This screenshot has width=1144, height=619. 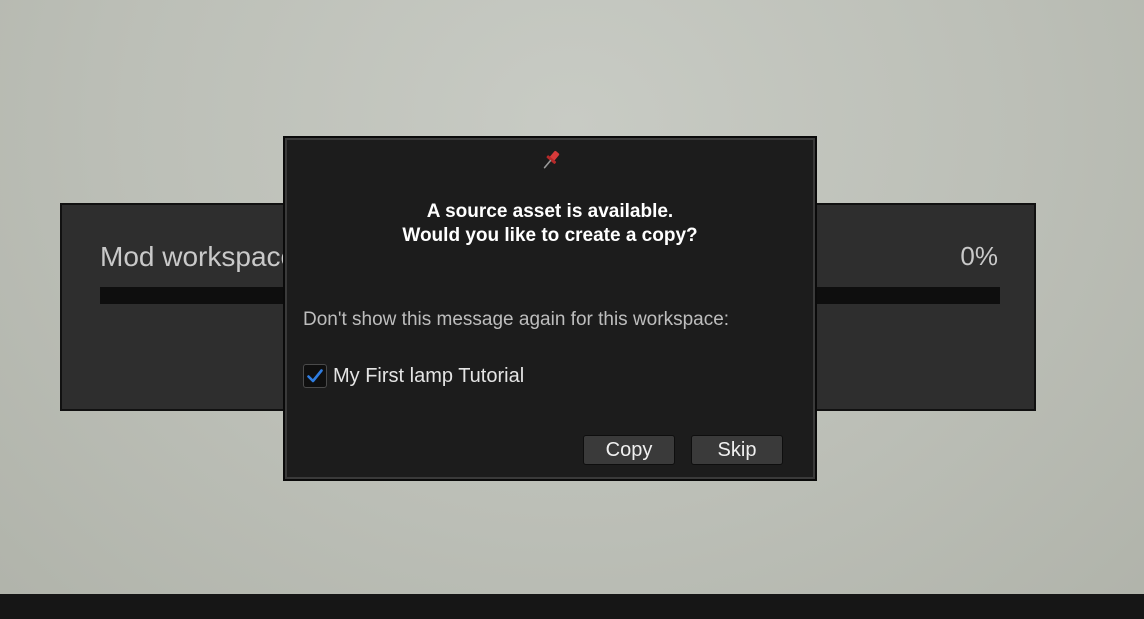 What do you see at coordinates (629, 450) in the screenshot?
I see `copy-button: Copy` at bounding box center [629, 450].